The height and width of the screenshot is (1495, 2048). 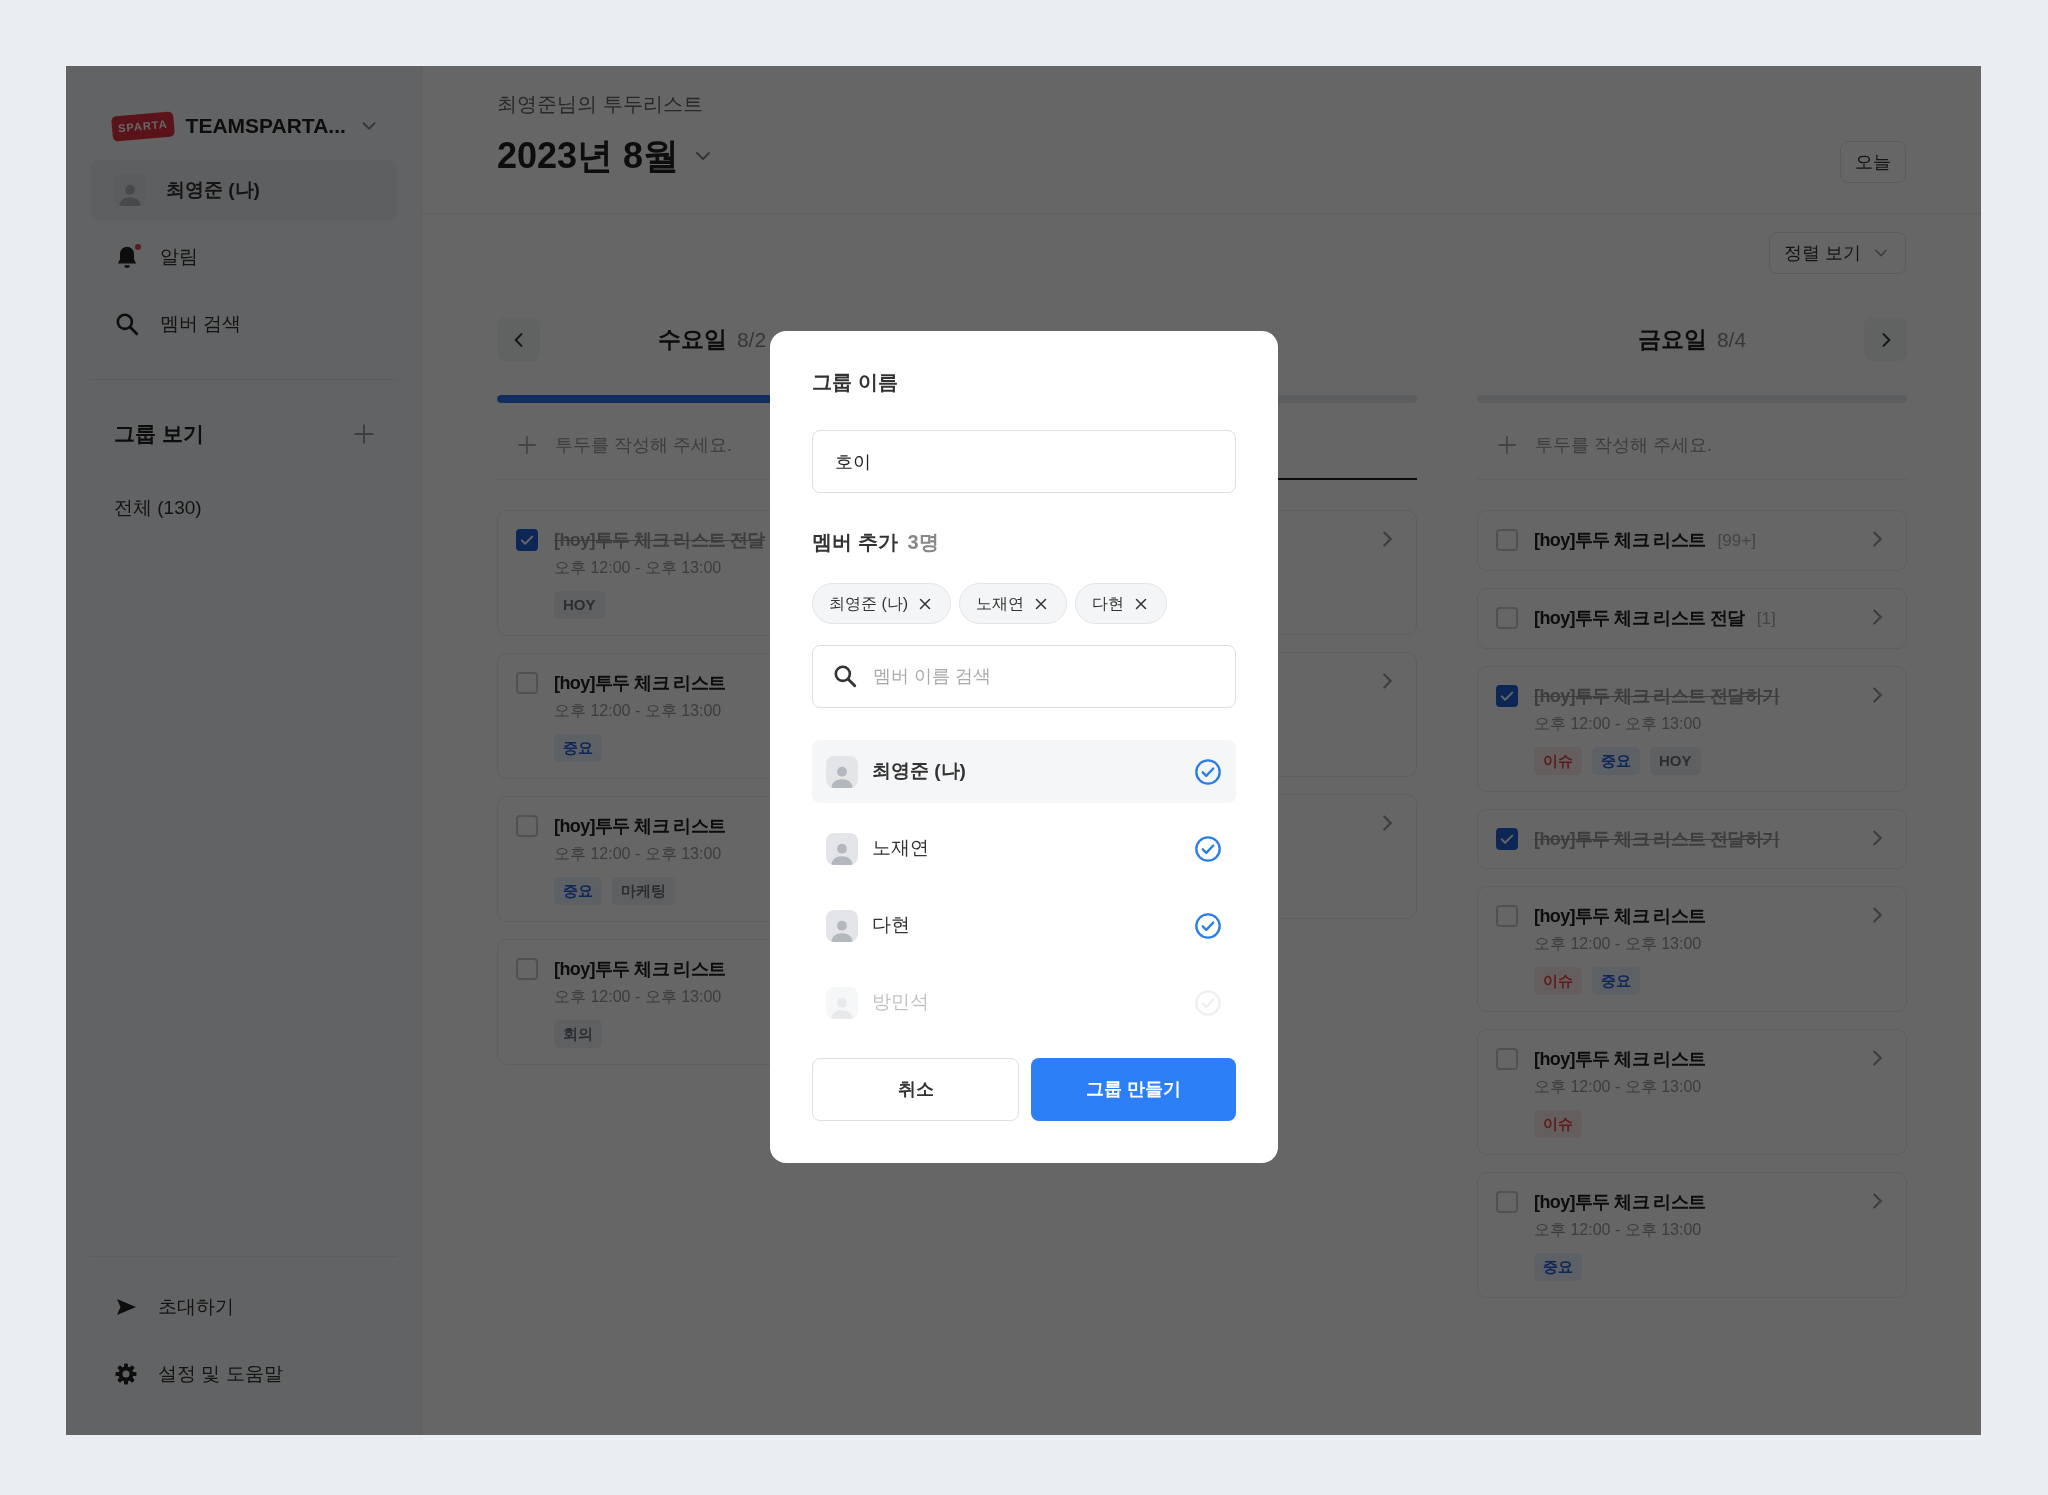 What do you see at coordinates (1121, 603) in the screenshot?
I see `member-chip: 다현` at bounding box center [1121, 603].